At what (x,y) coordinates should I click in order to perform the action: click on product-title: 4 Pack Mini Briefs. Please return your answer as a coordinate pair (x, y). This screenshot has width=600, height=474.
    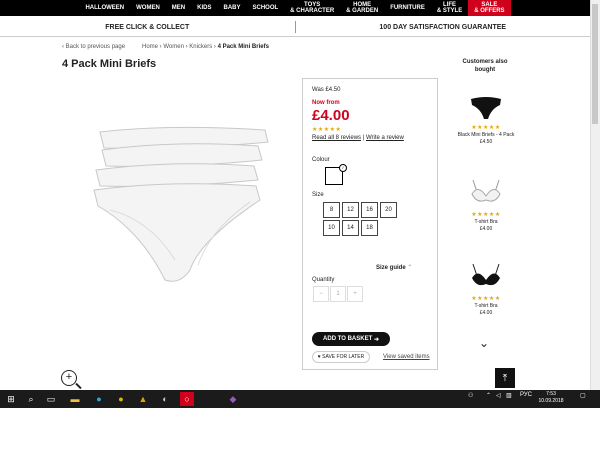
    Looking at the image, I should click on (109, 64).